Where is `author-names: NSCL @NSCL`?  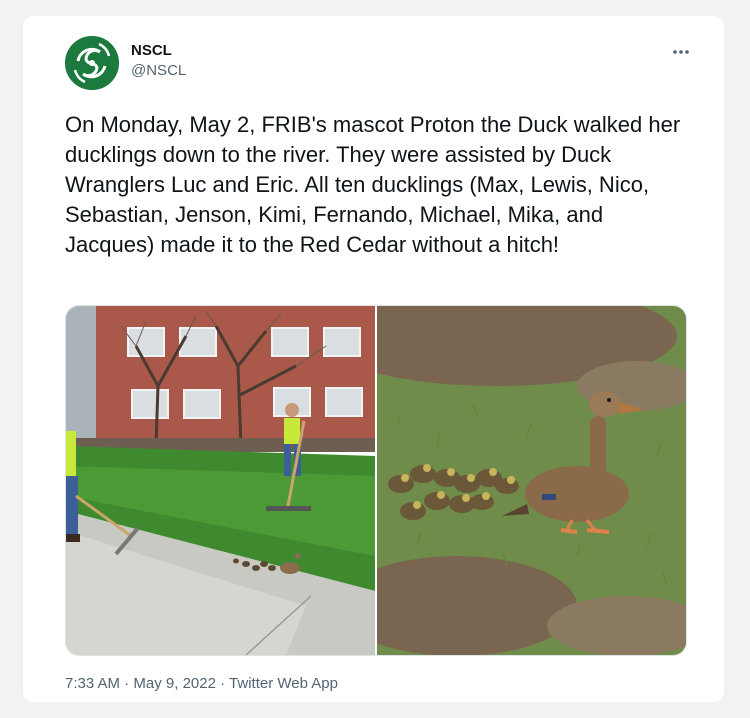
author-names: NSCL @NSCL is located at coordinates (158, 61).